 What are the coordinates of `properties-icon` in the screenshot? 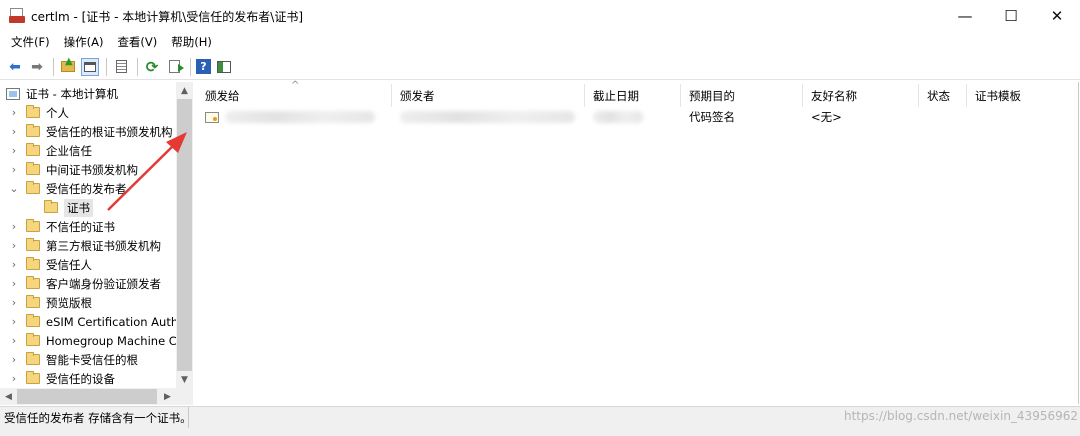 It's located at (121, 67).